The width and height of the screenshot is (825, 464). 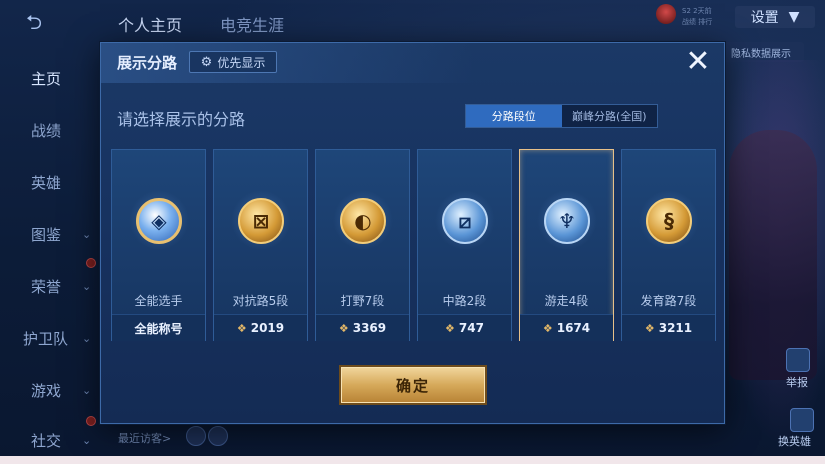 What do you see at coordinates (46, 130) in the screenshot?
I see `sidebar-item-records: 战绩` at bounding box center [46, 130].